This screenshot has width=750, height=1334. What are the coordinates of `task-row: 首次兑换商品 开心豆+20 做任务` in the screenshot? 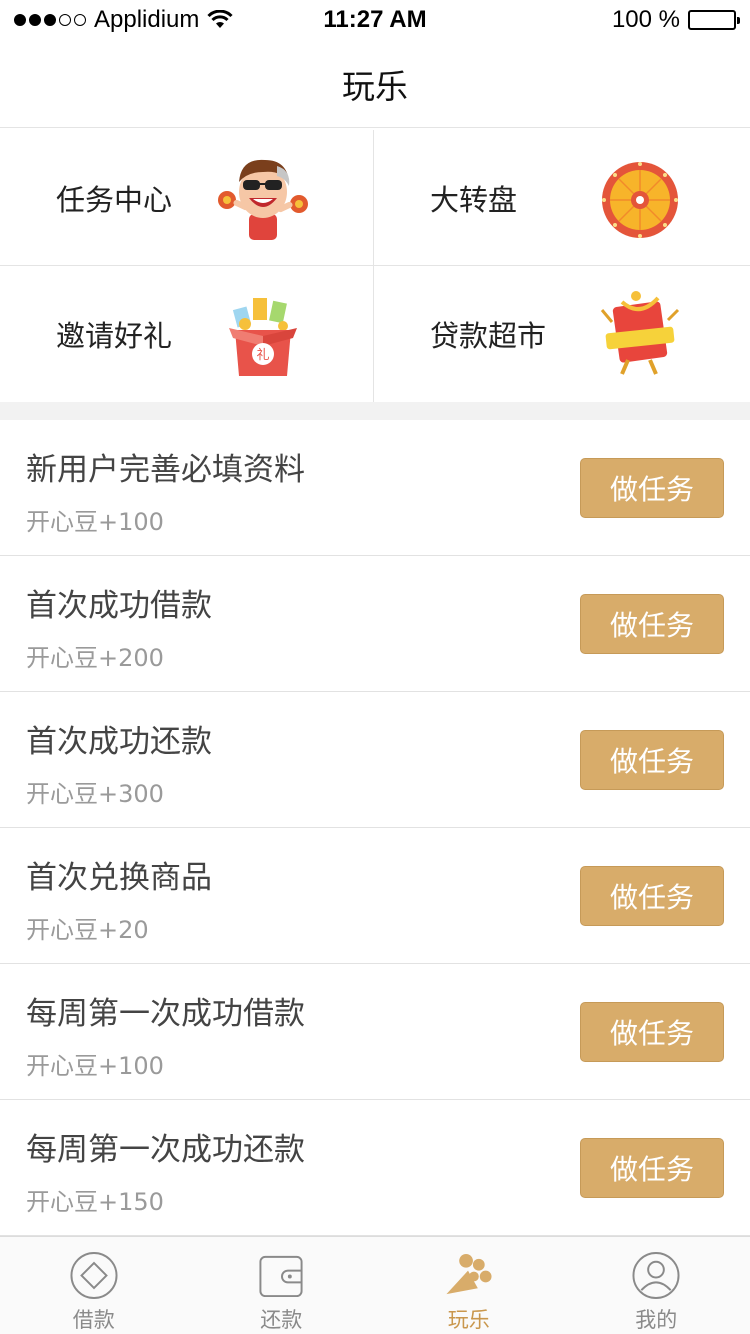 It's located at (375, 896).